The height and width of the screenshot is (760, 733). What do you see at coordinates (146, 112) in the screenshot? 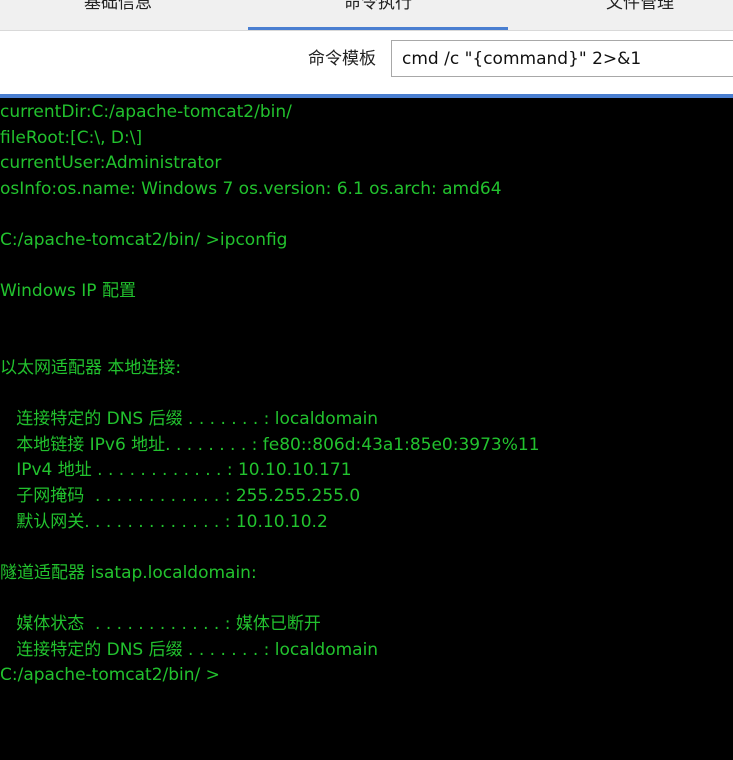
I see `terminal-line: currentDir:C:/apache-tomcat2/bin/` at bounding box center [146, 112].